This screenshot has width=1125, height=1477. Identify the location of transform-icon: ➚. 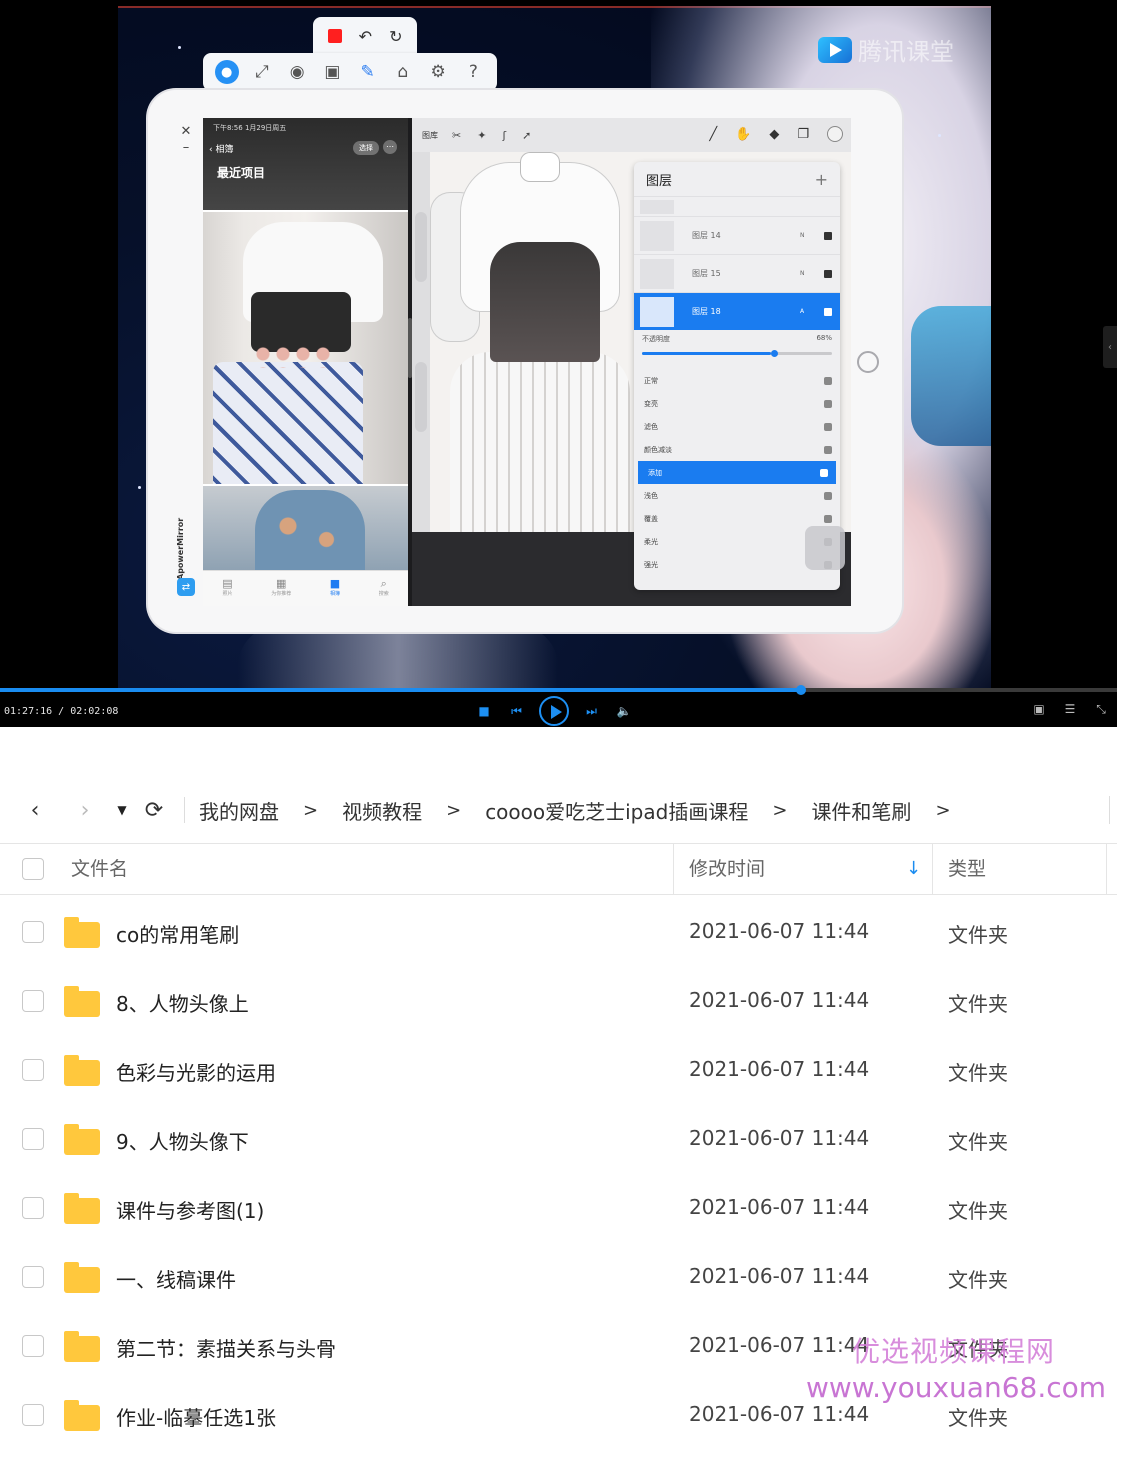
(526, 135).